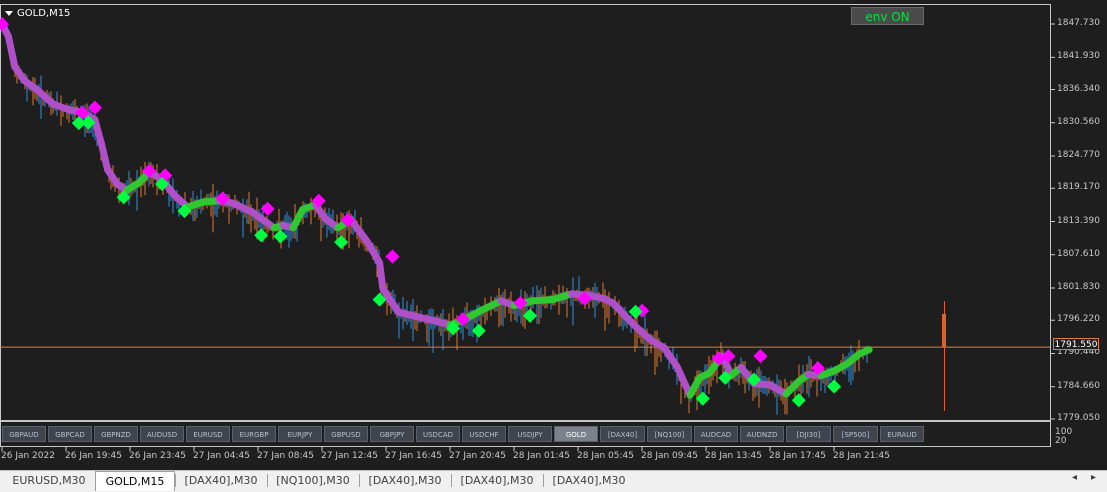 The width and height of the screenshot is (1107, 492). I want to click on price-label: 1841.930, so click(1078, 56).